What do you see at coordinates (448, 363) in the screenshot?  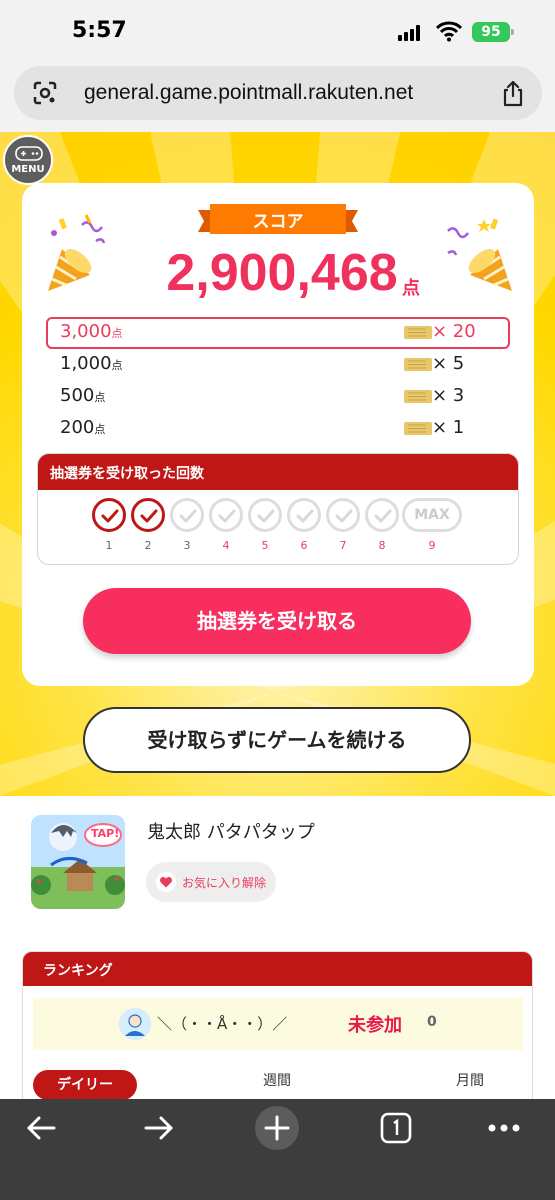 I see `tier-multiplier: × 5` at bounding box center [448, 363].